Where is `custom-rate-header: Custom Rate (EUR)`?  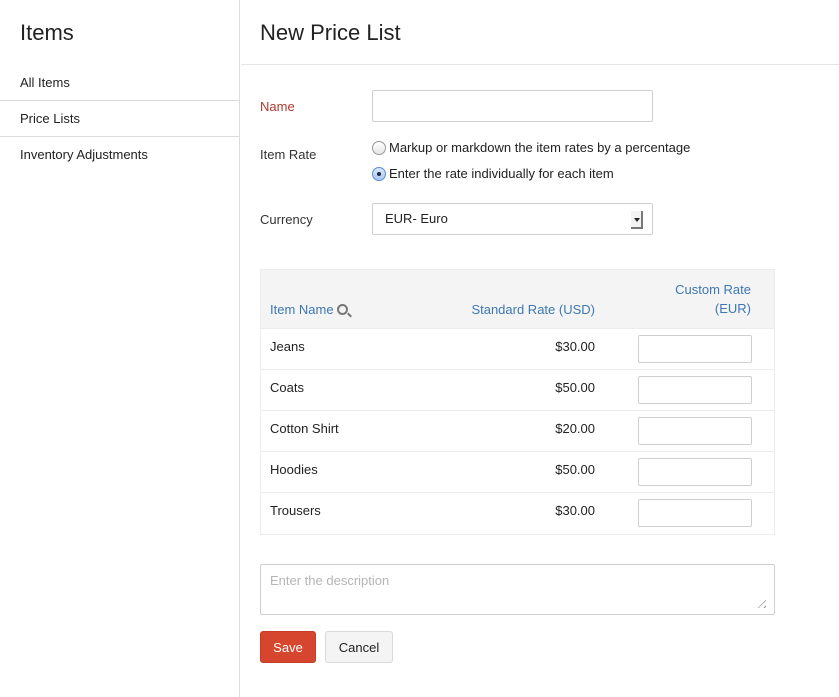 custom-rate-header: Custom Rate (EUR) is located at coordinates (713, 299).